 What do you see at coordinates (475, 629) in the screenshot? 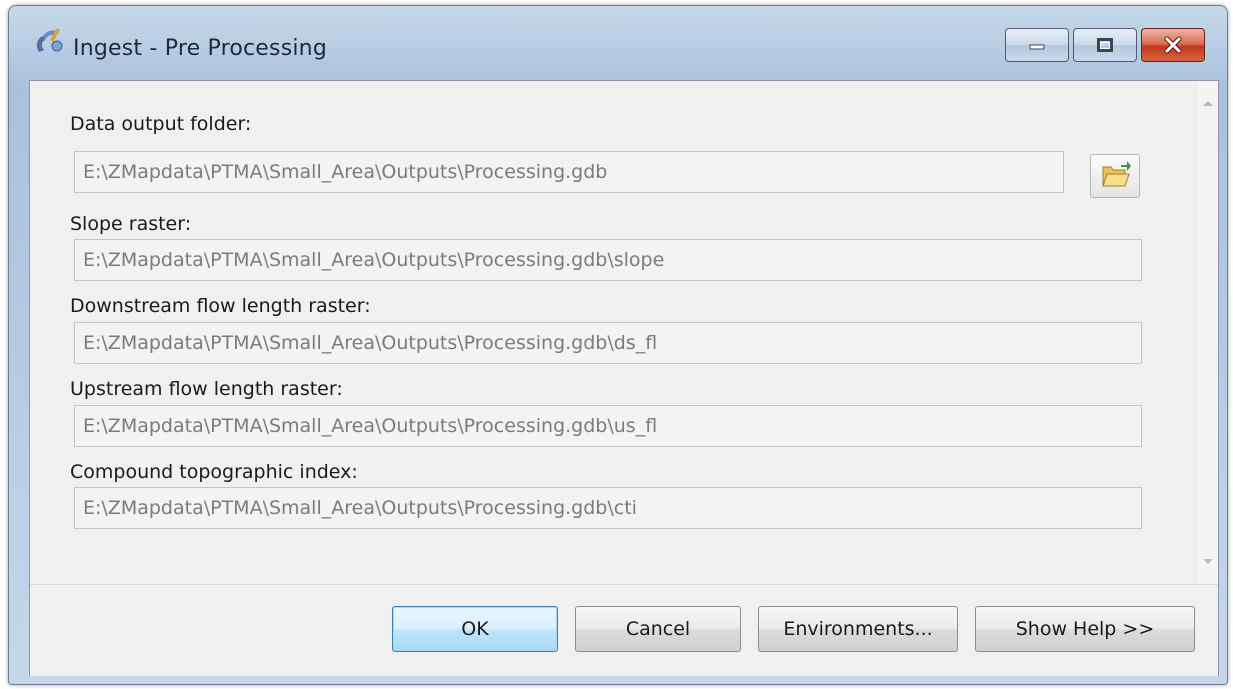
I see `ok-button: OK` at bounding box center [475, 629].